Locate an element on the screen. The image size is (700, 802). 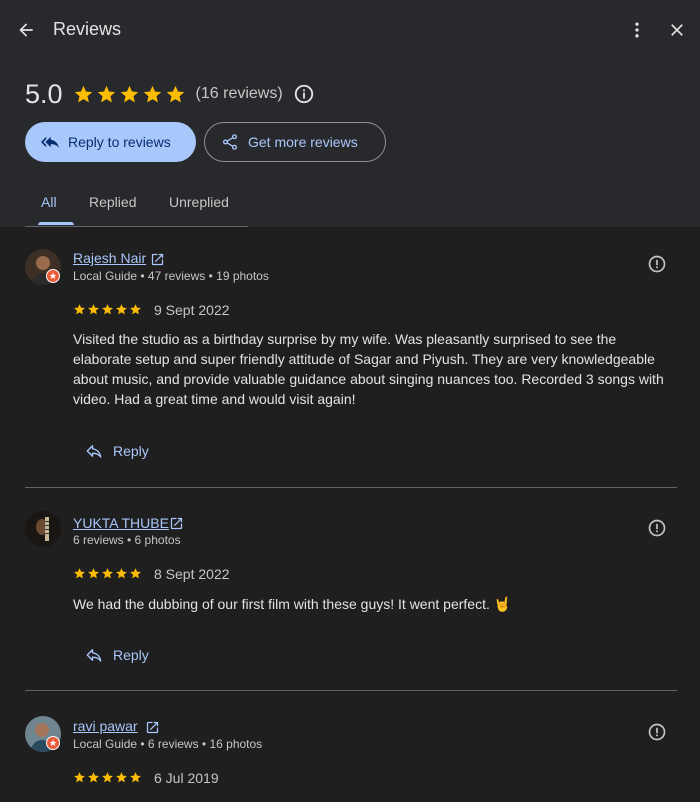
info-icon is located at coordinates (303, 94).